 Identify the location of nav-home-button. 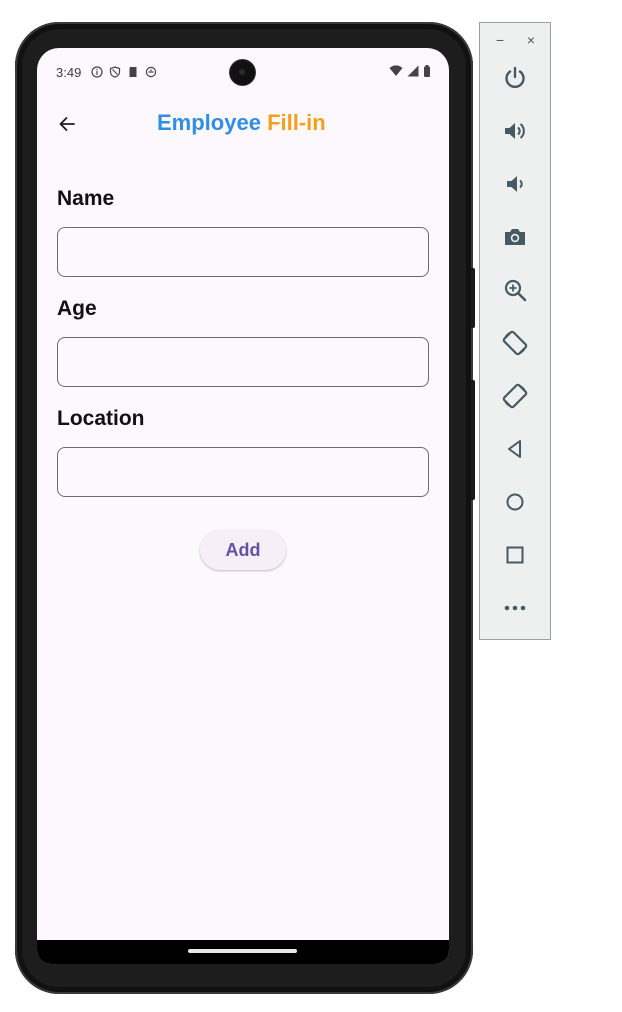
(515, 502).